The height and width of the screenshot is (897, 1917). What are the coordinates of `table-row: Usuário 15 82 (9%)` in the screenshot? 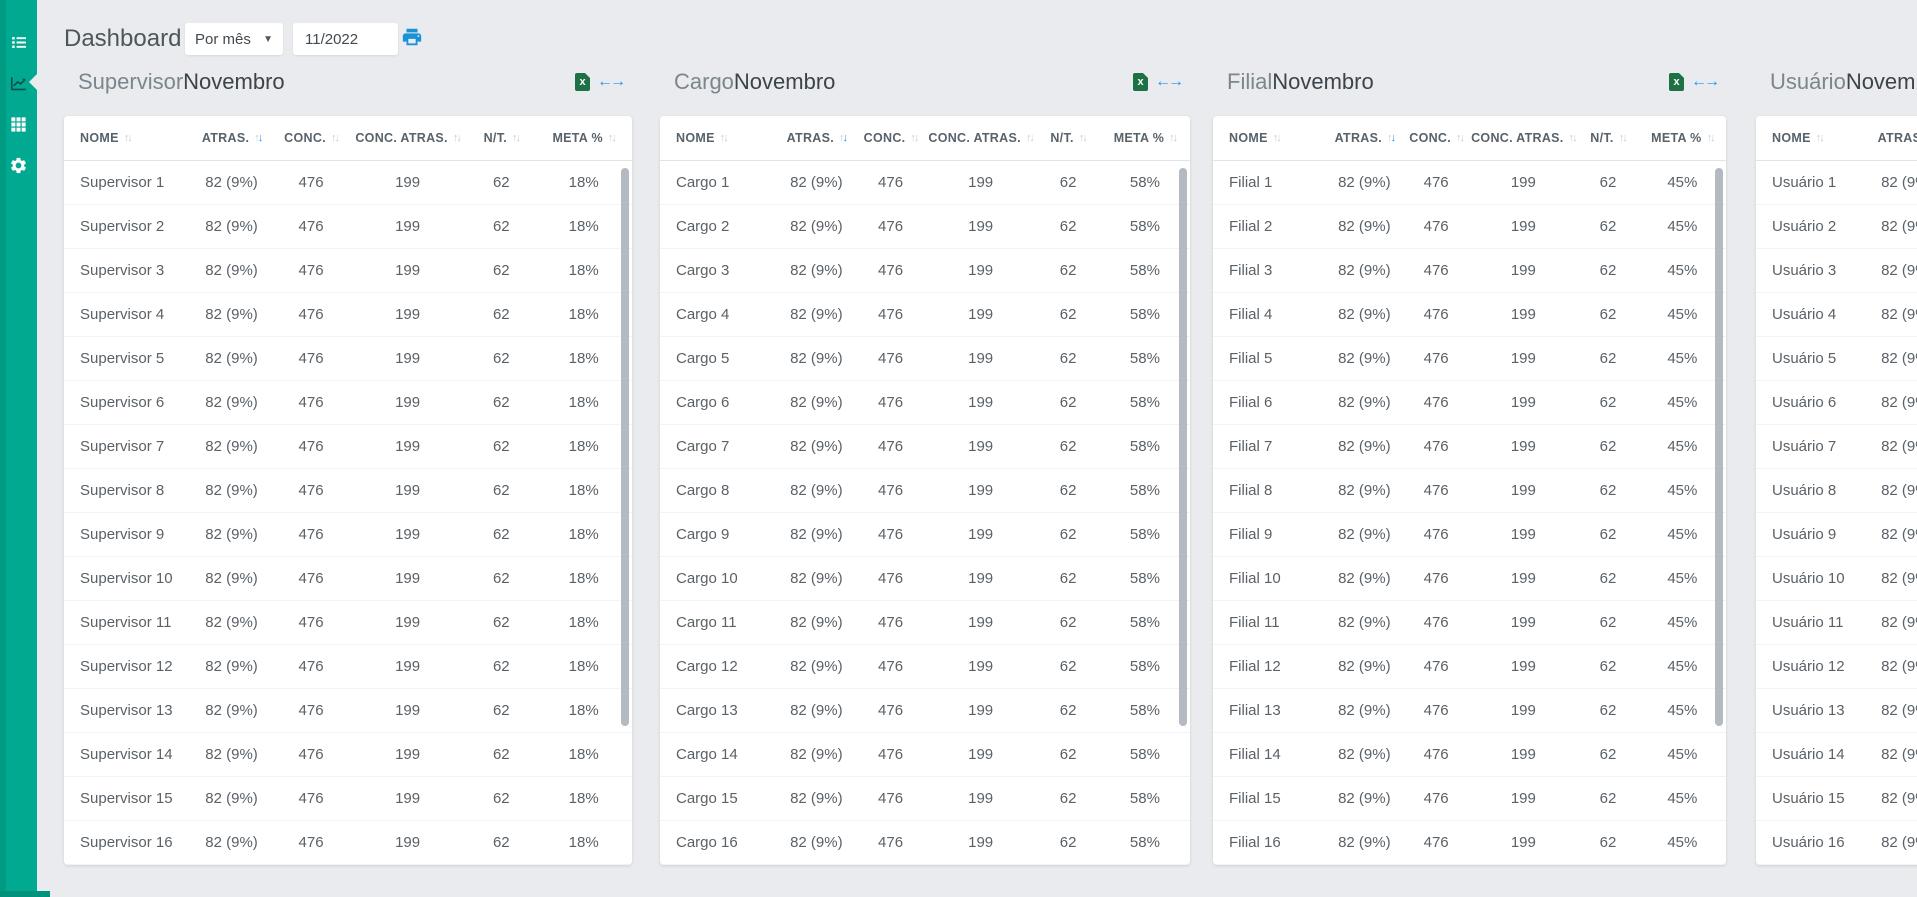 It's located at (1836, 799).